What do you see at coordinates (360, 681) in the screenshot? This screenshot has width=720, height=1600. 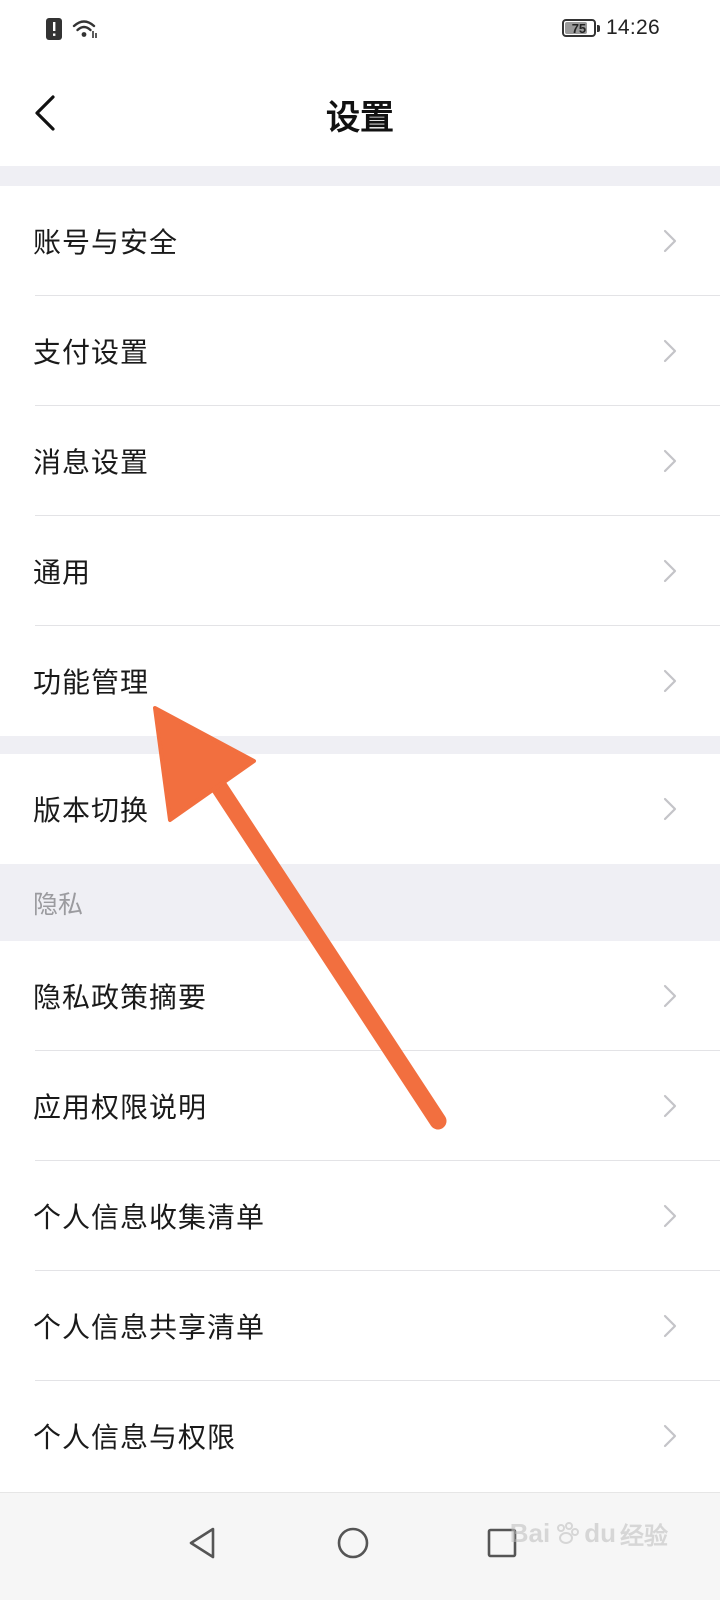 I see `settings-item-feature-management: 功能管理` at bounding box center [360, 681].